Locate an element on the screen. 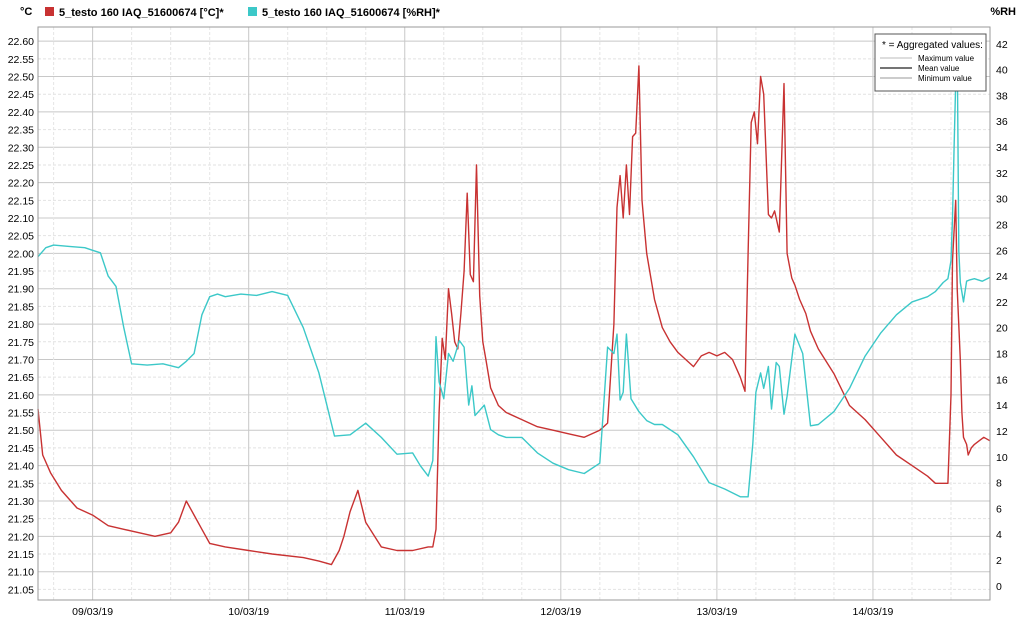  y-left-tick-label: 21.10 is located at coordinates (21, 573).